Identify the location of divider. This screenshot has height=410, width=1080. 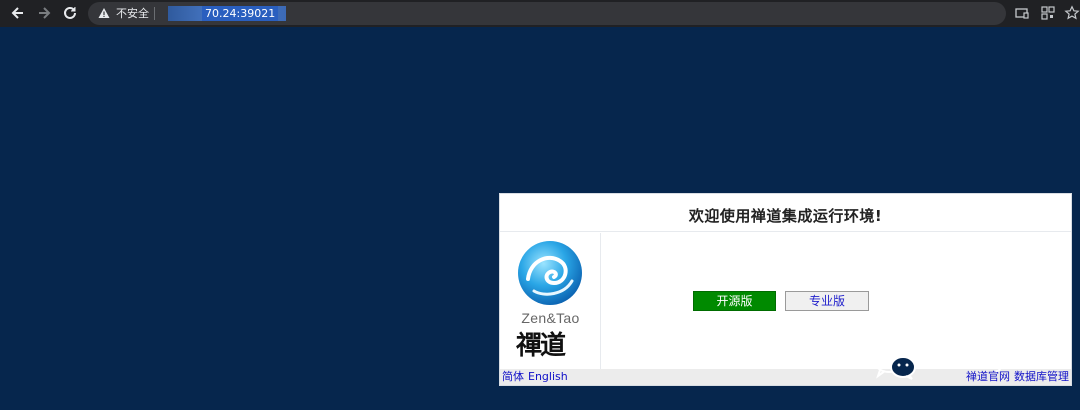
(154, 13).